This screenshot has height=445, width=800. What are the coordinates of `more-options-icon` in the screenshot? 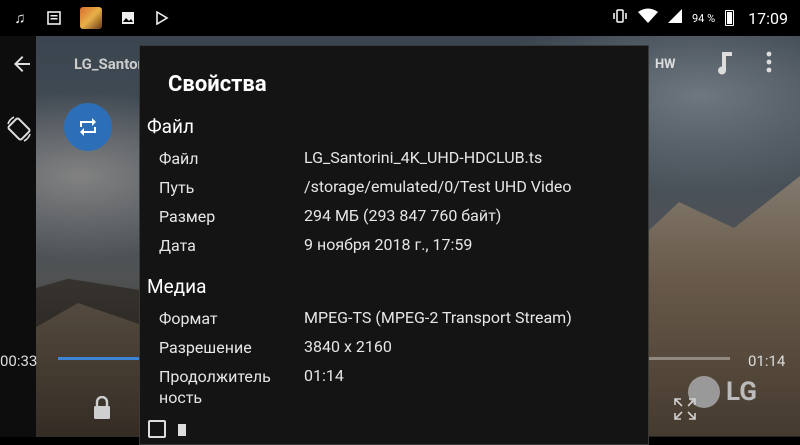 It's located at (769, 64).